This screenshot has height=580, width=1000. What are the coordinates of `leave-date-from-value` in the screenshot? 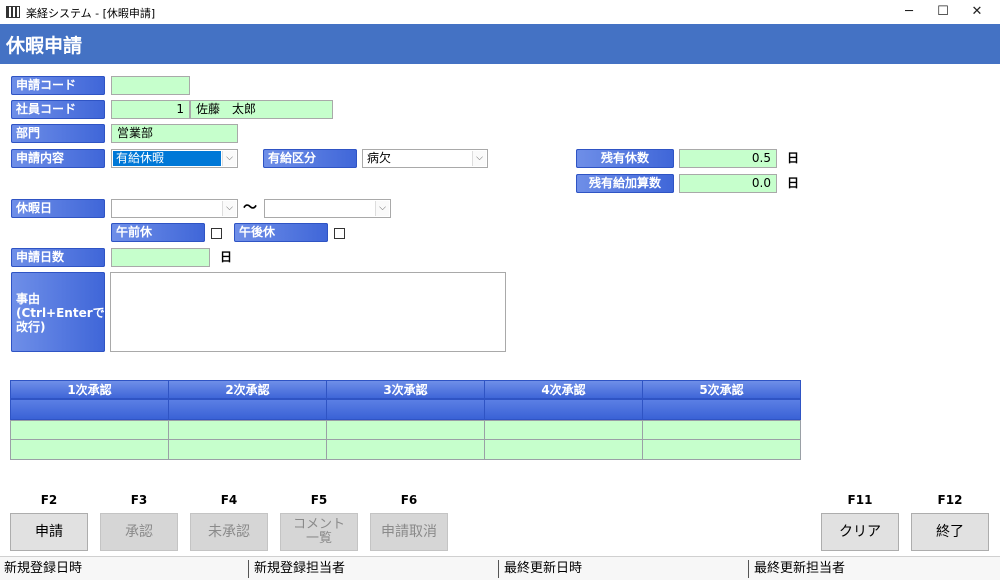 It's located at (167, 208).